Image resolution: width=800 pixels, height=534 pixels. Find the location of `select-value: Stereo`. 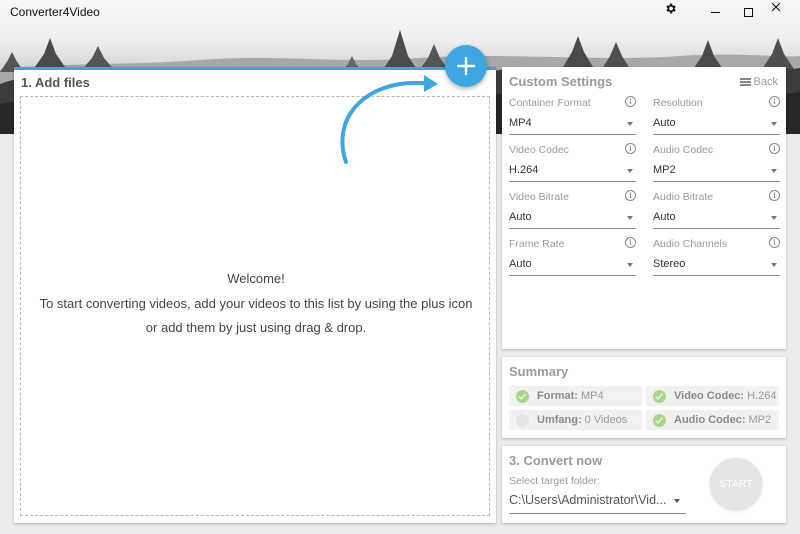

select-value: Stereo is located at coordinates (669, 264).